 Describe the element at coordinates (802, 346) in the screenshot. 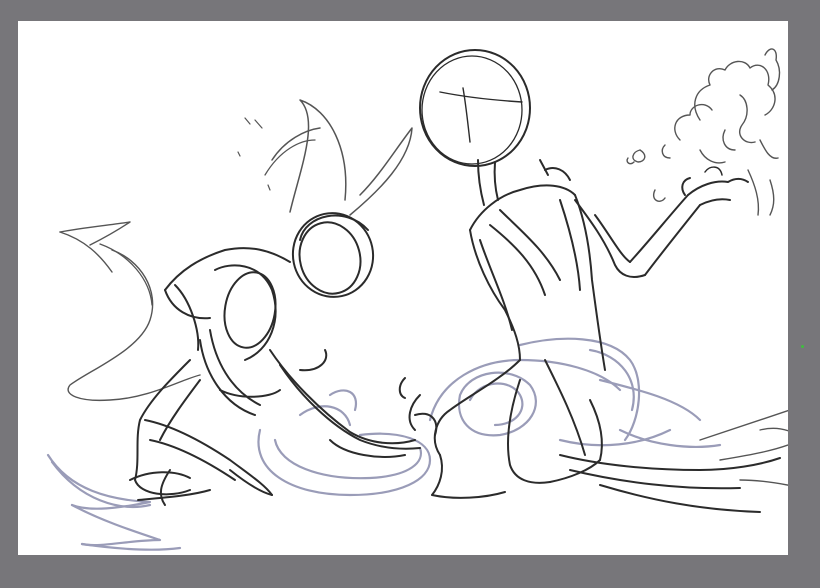

I see `brush-cursor-dot` at that location.